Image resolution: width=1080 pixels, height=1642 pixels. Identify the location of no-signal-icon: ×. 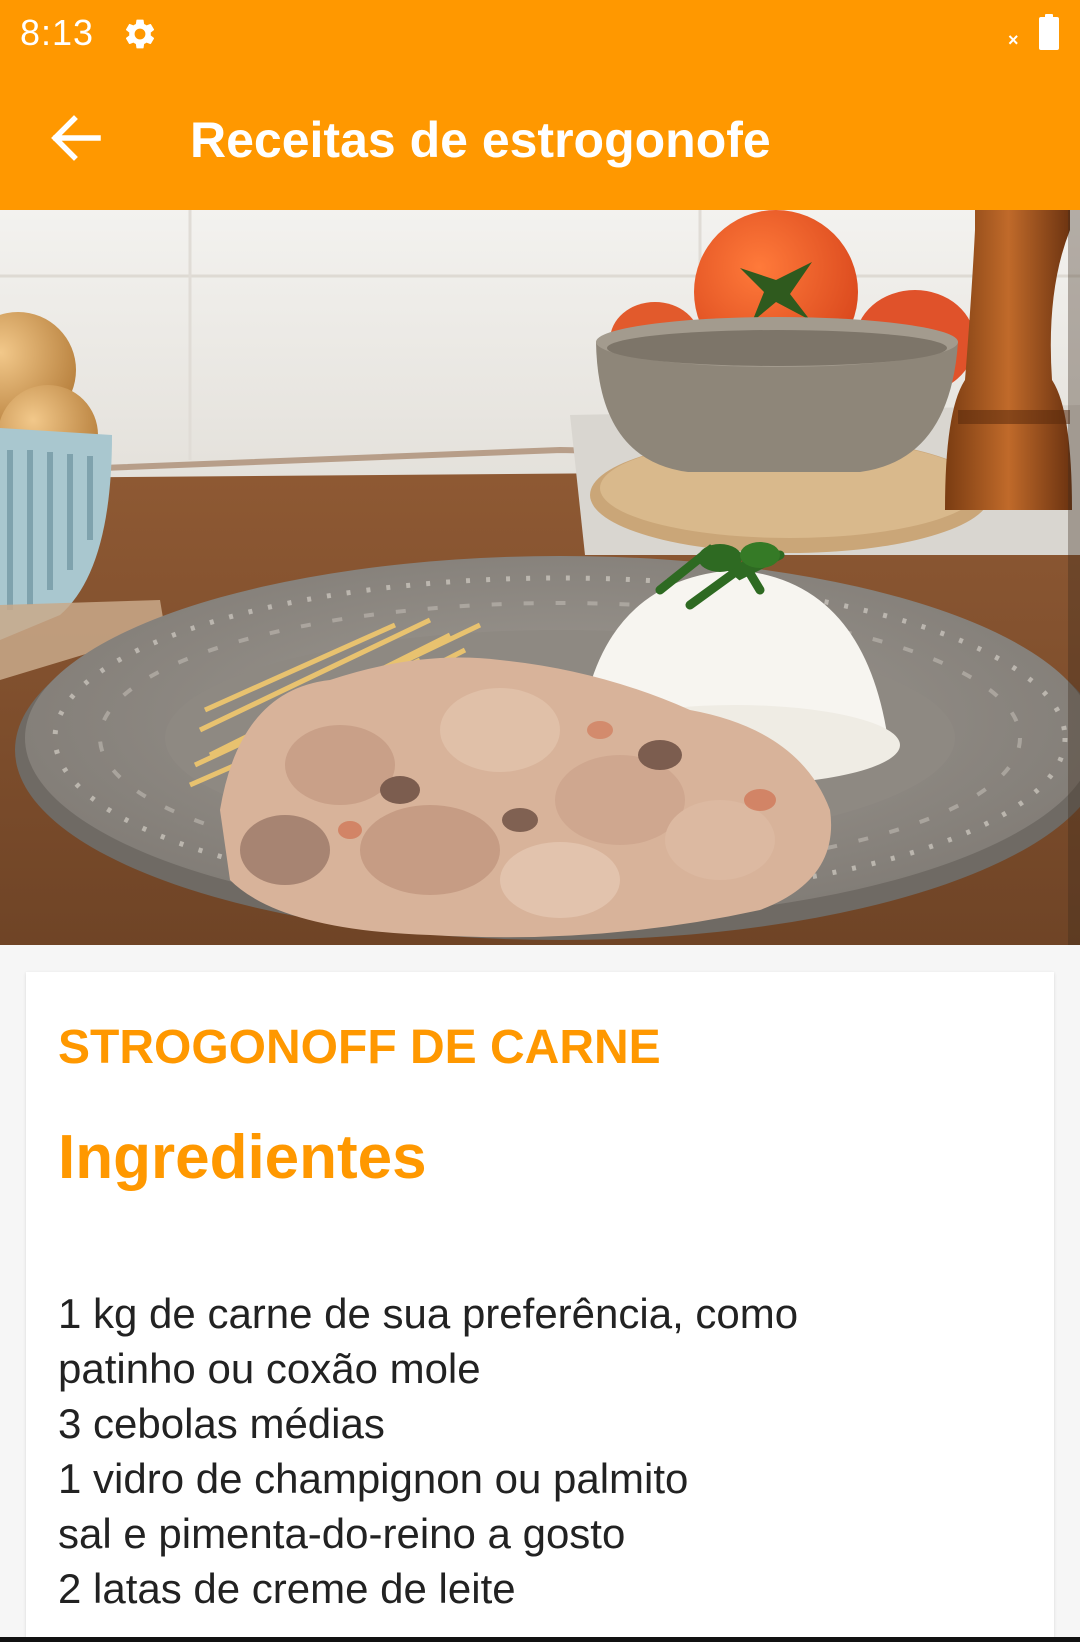
(1013, 40).